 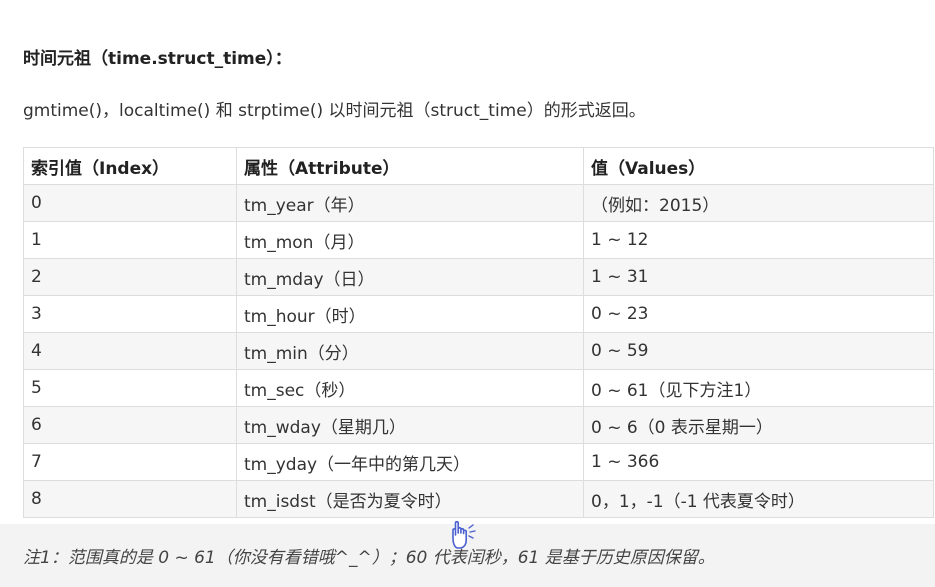 I want to click on cell-values: 1 ~ 31, so click(x=758, y=277).